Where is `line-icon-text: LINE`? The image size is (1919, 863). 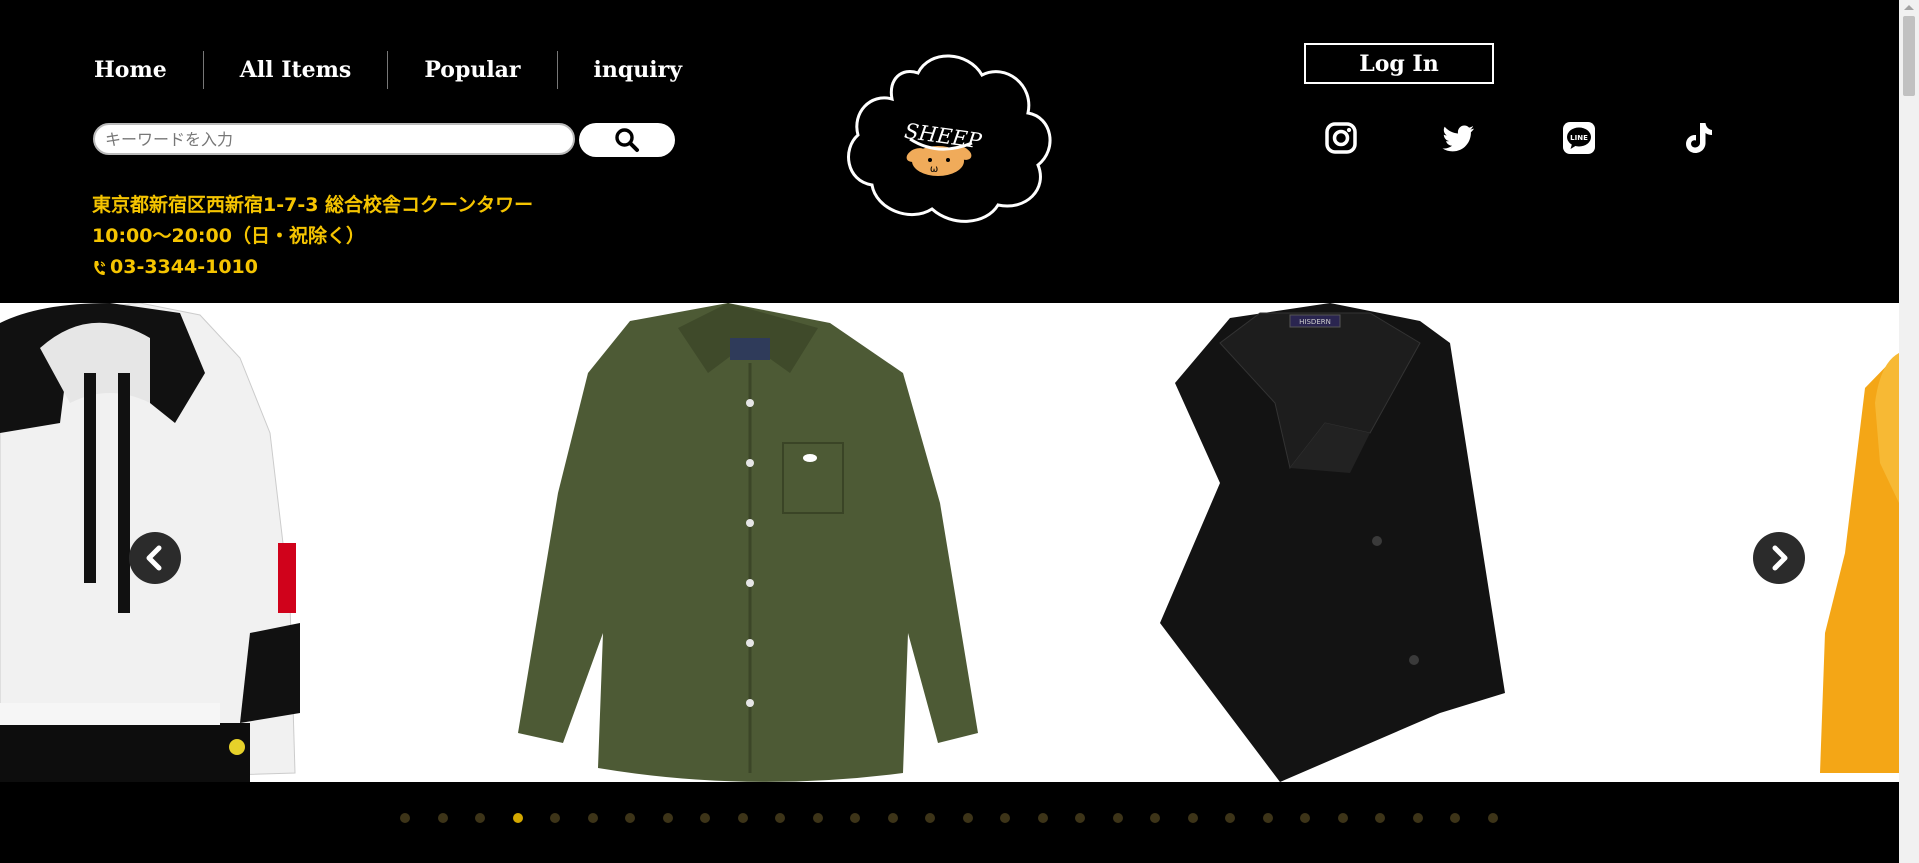
line-icon-text: LINE is located at coordinates (1579, 138).